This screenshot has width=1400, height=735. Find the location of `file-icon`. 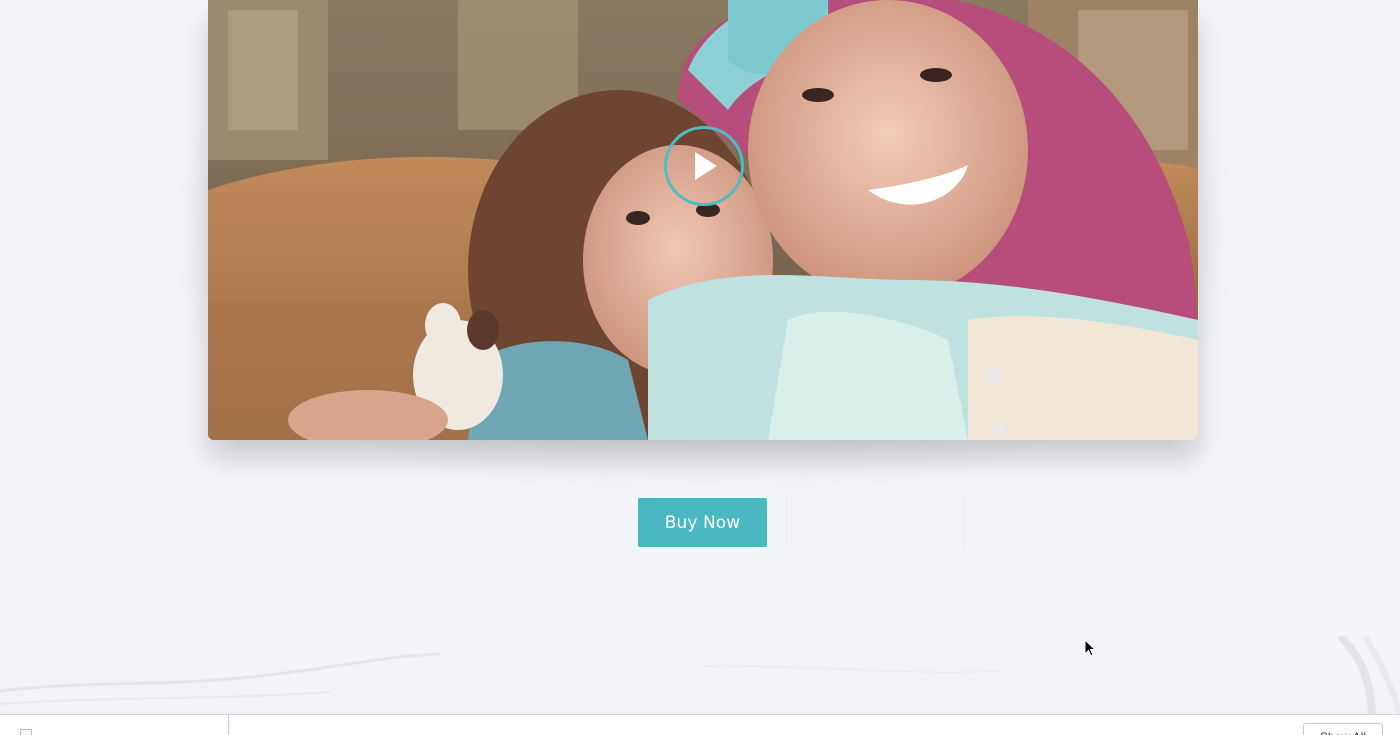

file-icon is located at coordinates (26, 732).